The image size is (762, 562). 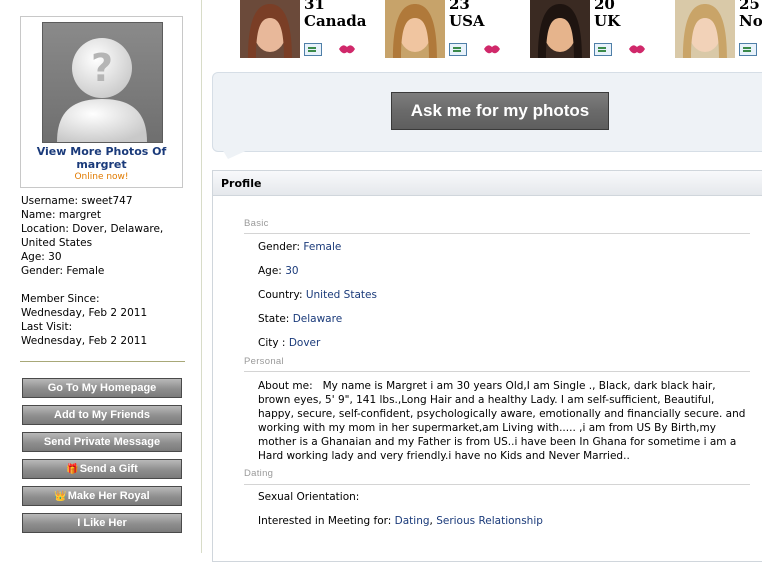 What do you see at coordinates (304, 343) in the screenshot?
I see `city-value: Dover` at bounding box center [304, 343].